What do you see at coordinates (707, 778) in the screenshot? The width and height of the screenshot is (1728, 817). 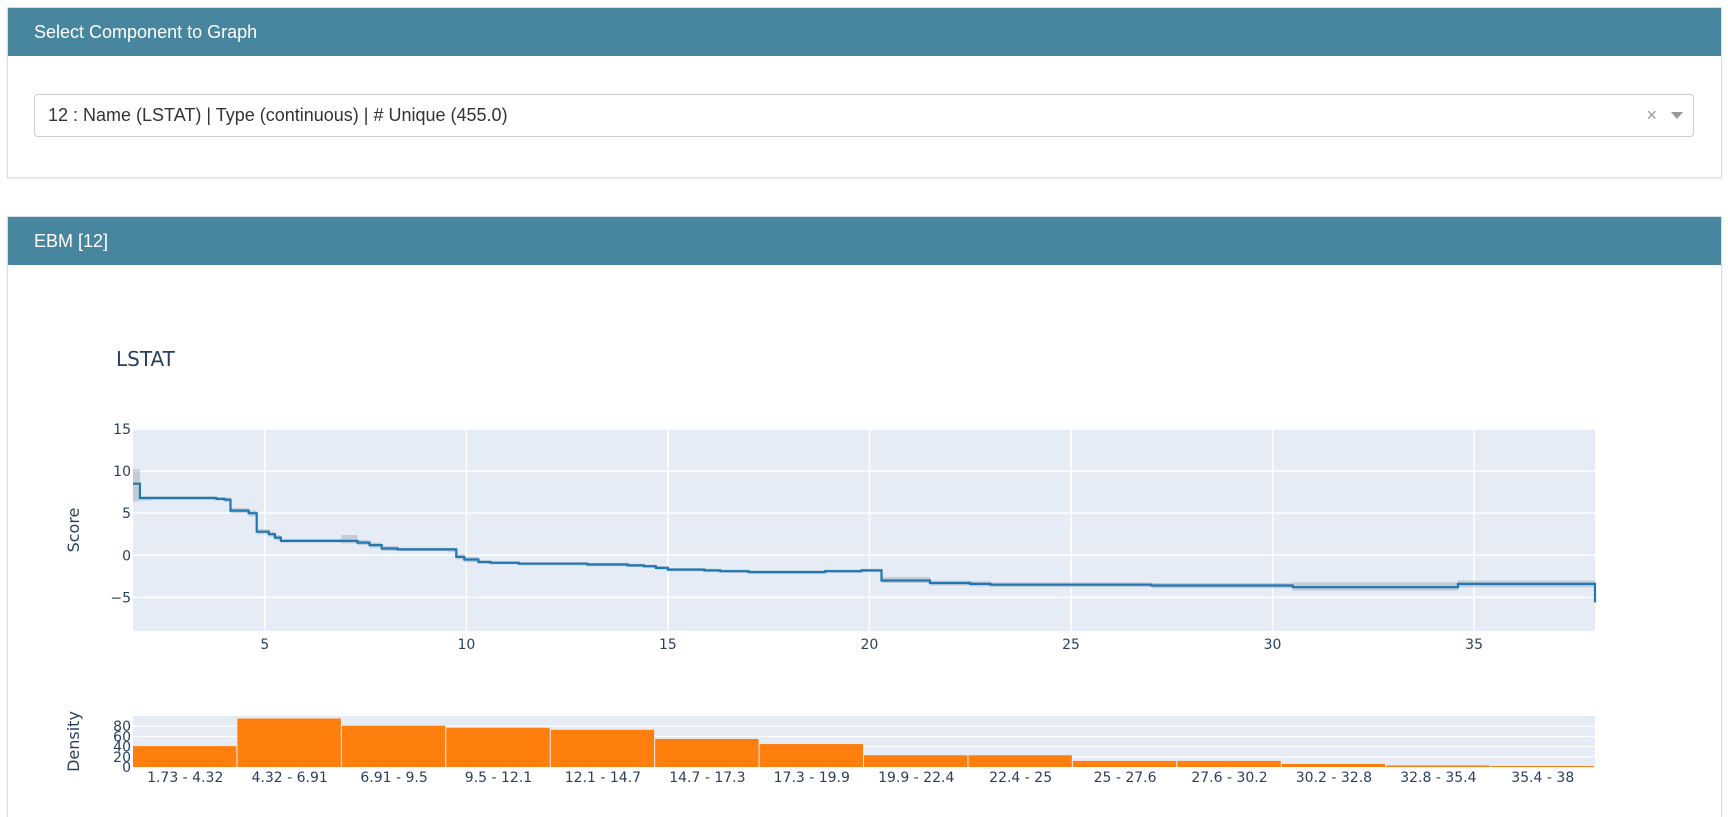 I see `density-xtick-label: 14.7 - 17.3` at bounding box center [707, 778].